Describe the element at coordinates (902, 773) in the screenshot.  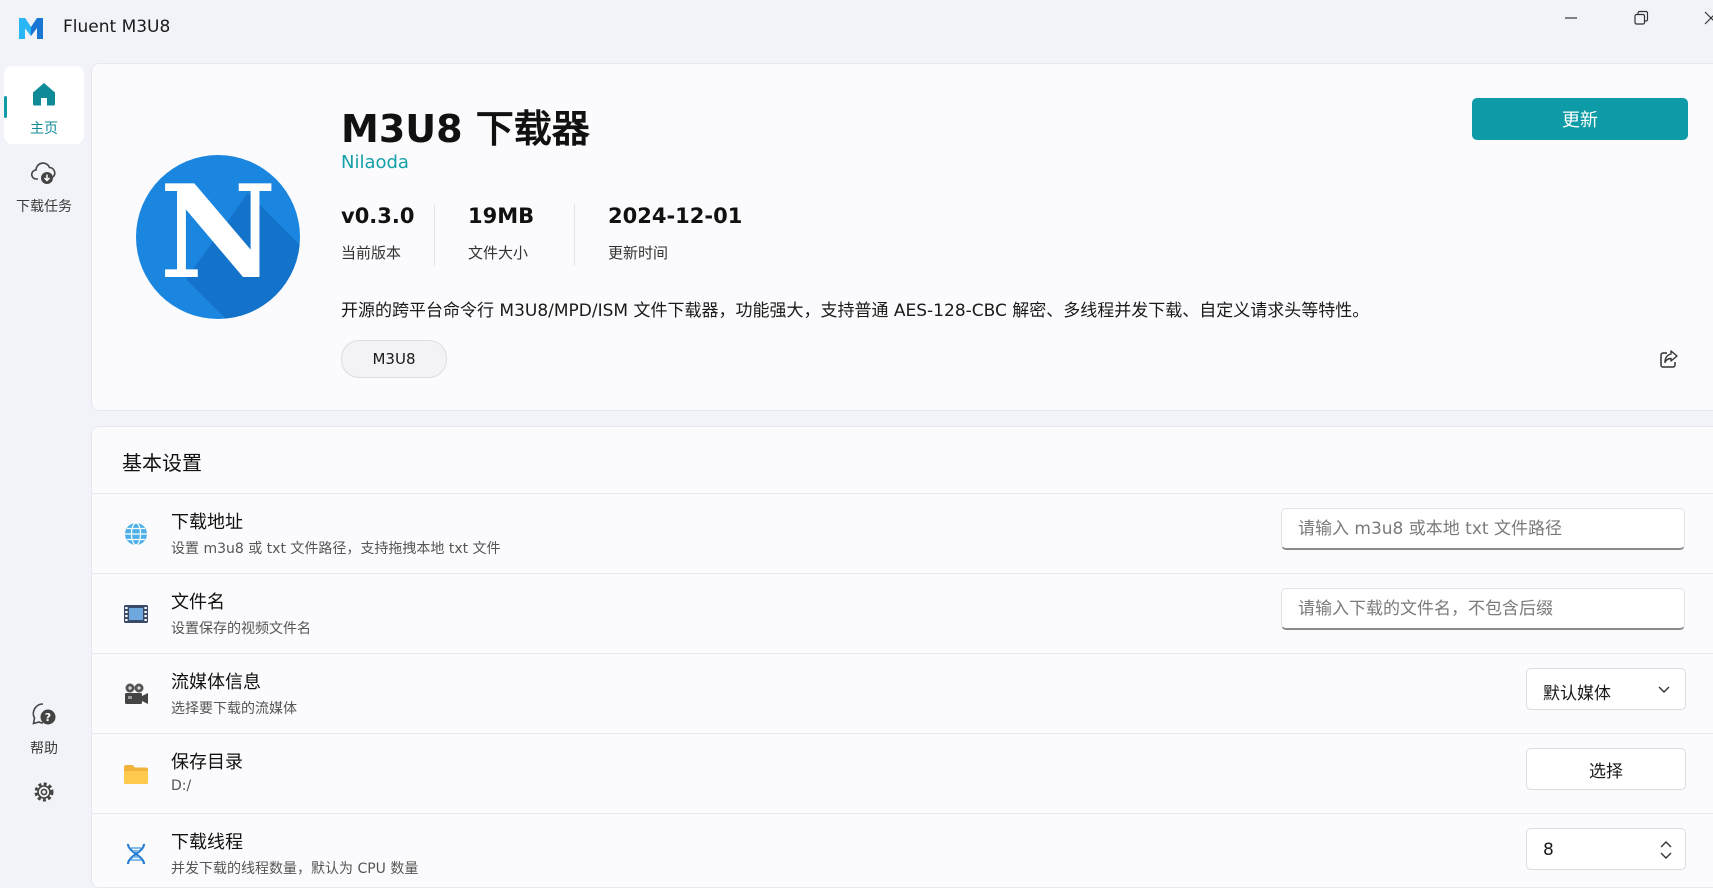
I see `setting-row-save-dir: 保存目录 D:/ 选择` at that location.